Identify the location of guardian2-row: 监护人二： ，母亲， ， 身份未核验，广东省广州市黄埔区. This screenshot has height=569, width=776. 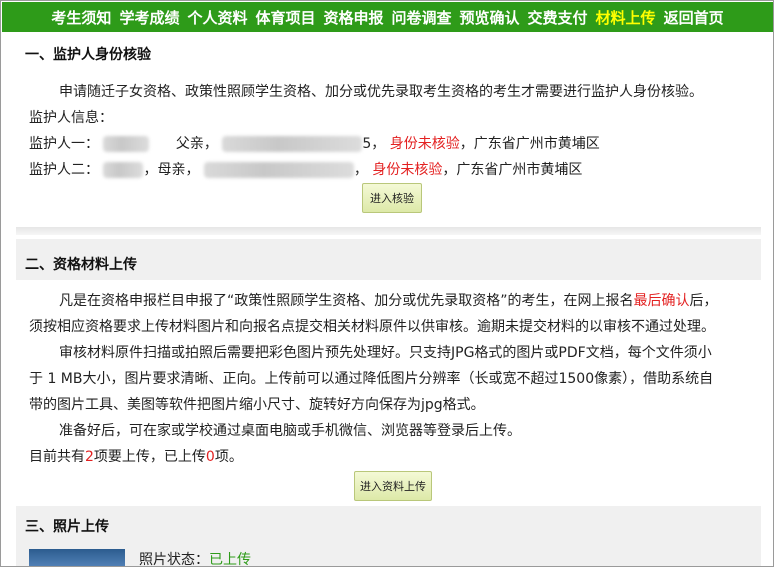
(305, 169).